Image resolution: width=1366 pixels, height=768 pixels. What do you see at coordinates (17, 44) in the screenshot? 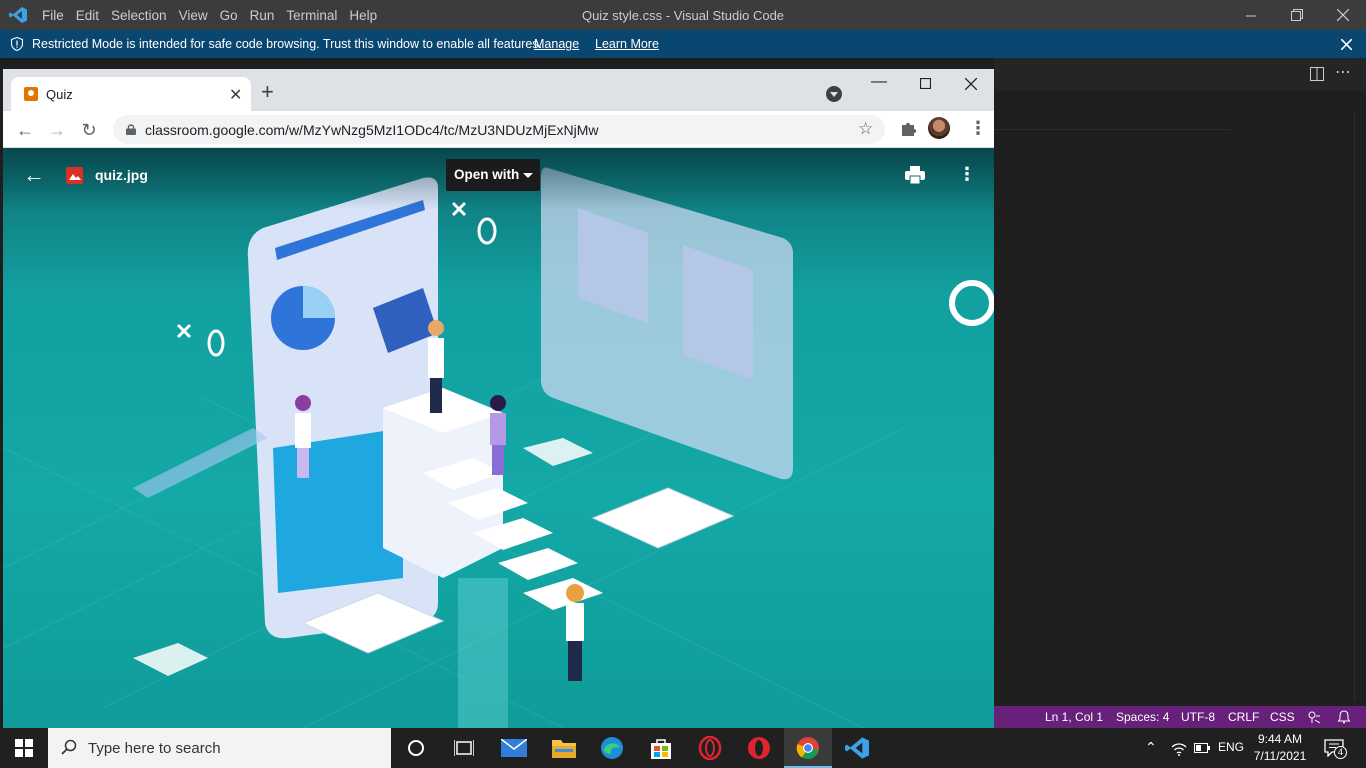
I see `shield-icon` at bounding box center [17, 44].